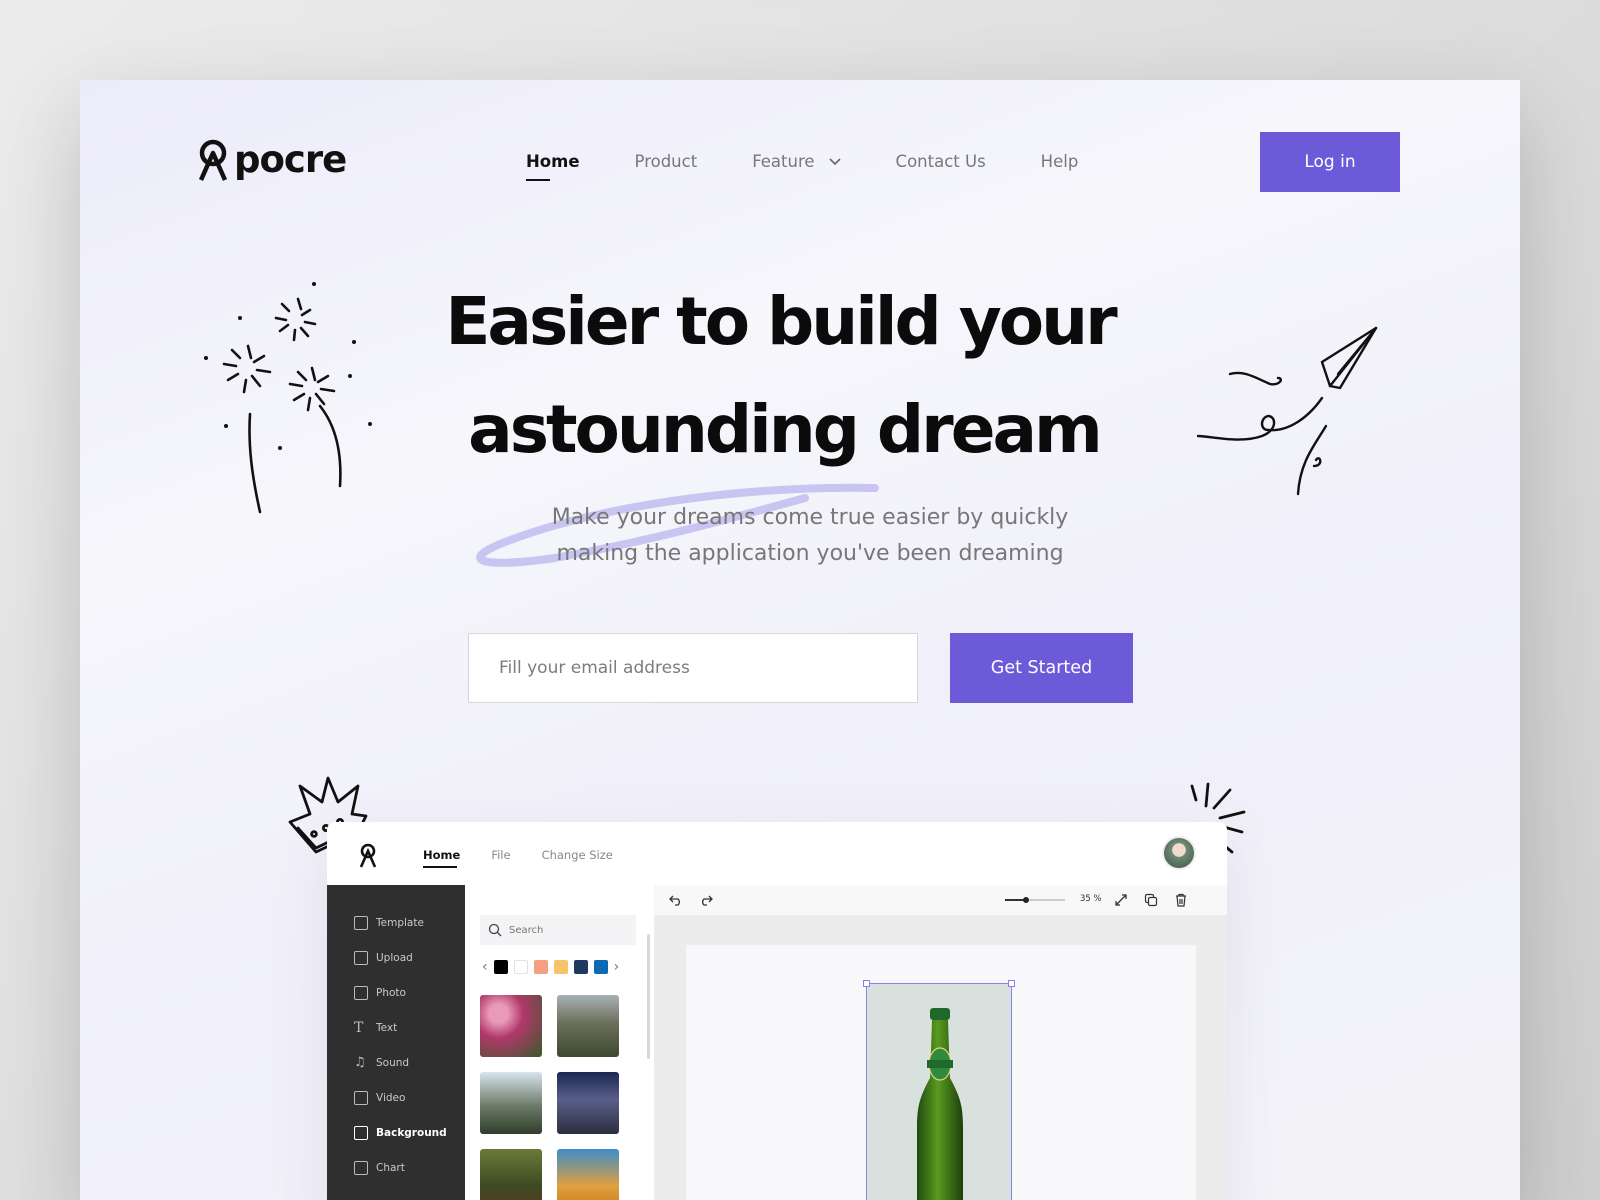  I want to click on app-tab-change-size: Change Size, so click(577, 855).